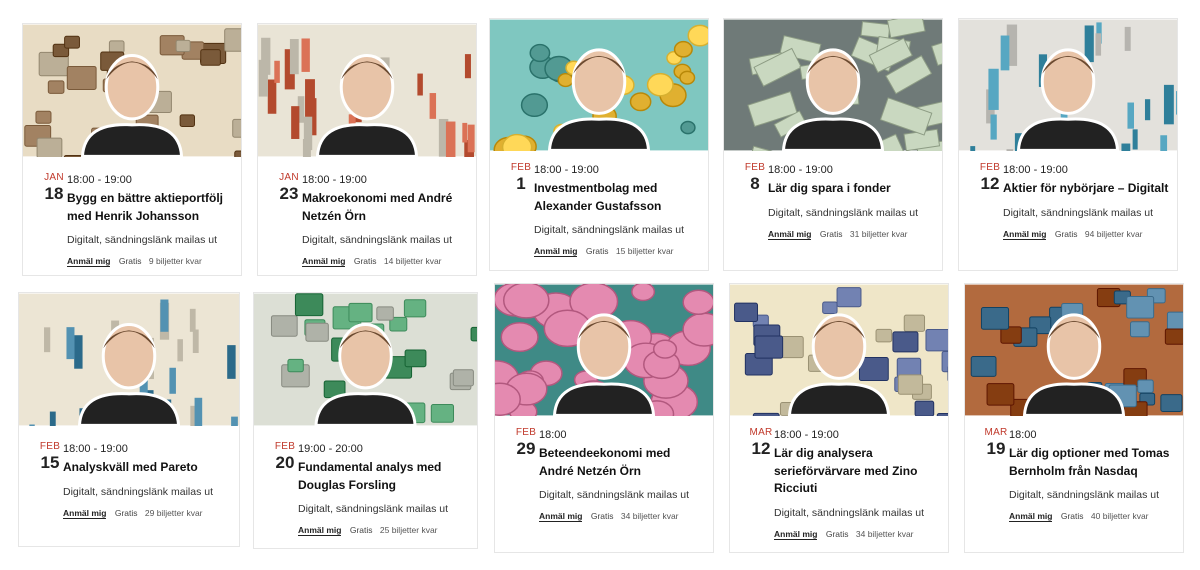  I want to click on event-title: Makroekonomi med André Netzén Örn, so click(385, 207).